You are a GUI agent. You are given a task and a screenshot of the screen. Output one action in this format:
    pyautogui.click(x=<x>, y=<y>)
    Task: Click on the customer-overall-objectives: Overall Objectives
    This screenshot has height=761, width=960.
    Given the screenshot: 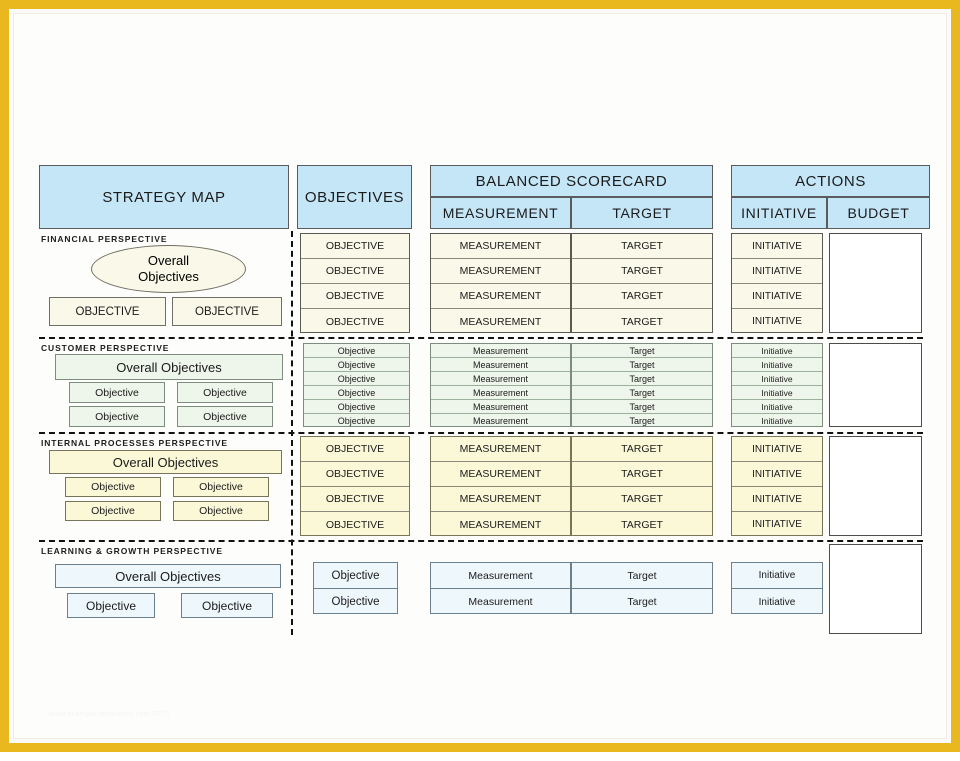 What is the action you would take?
    pyautogui.click(x=169, y=367)
    